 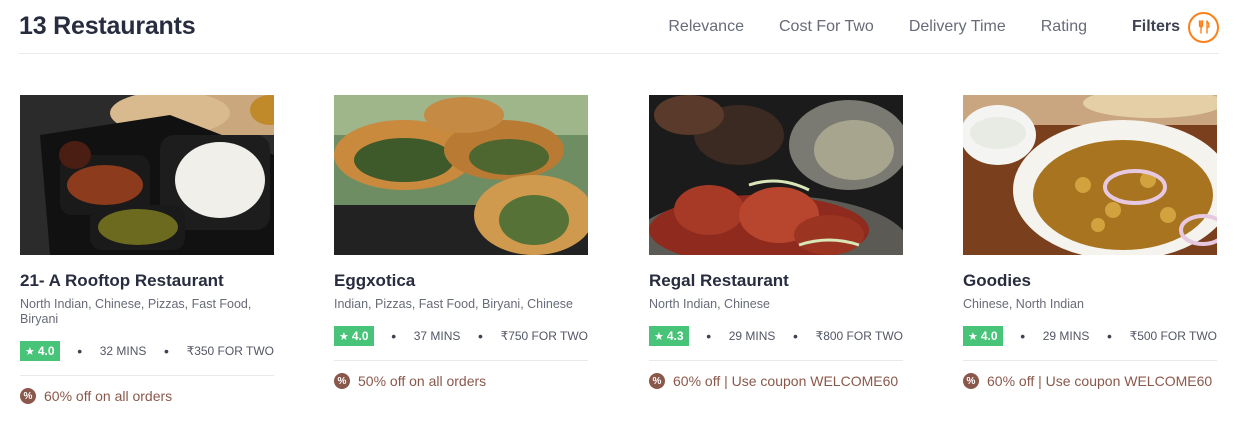 I want to click on rating-badge: ★ 4.3, so click(x=669, y=336).